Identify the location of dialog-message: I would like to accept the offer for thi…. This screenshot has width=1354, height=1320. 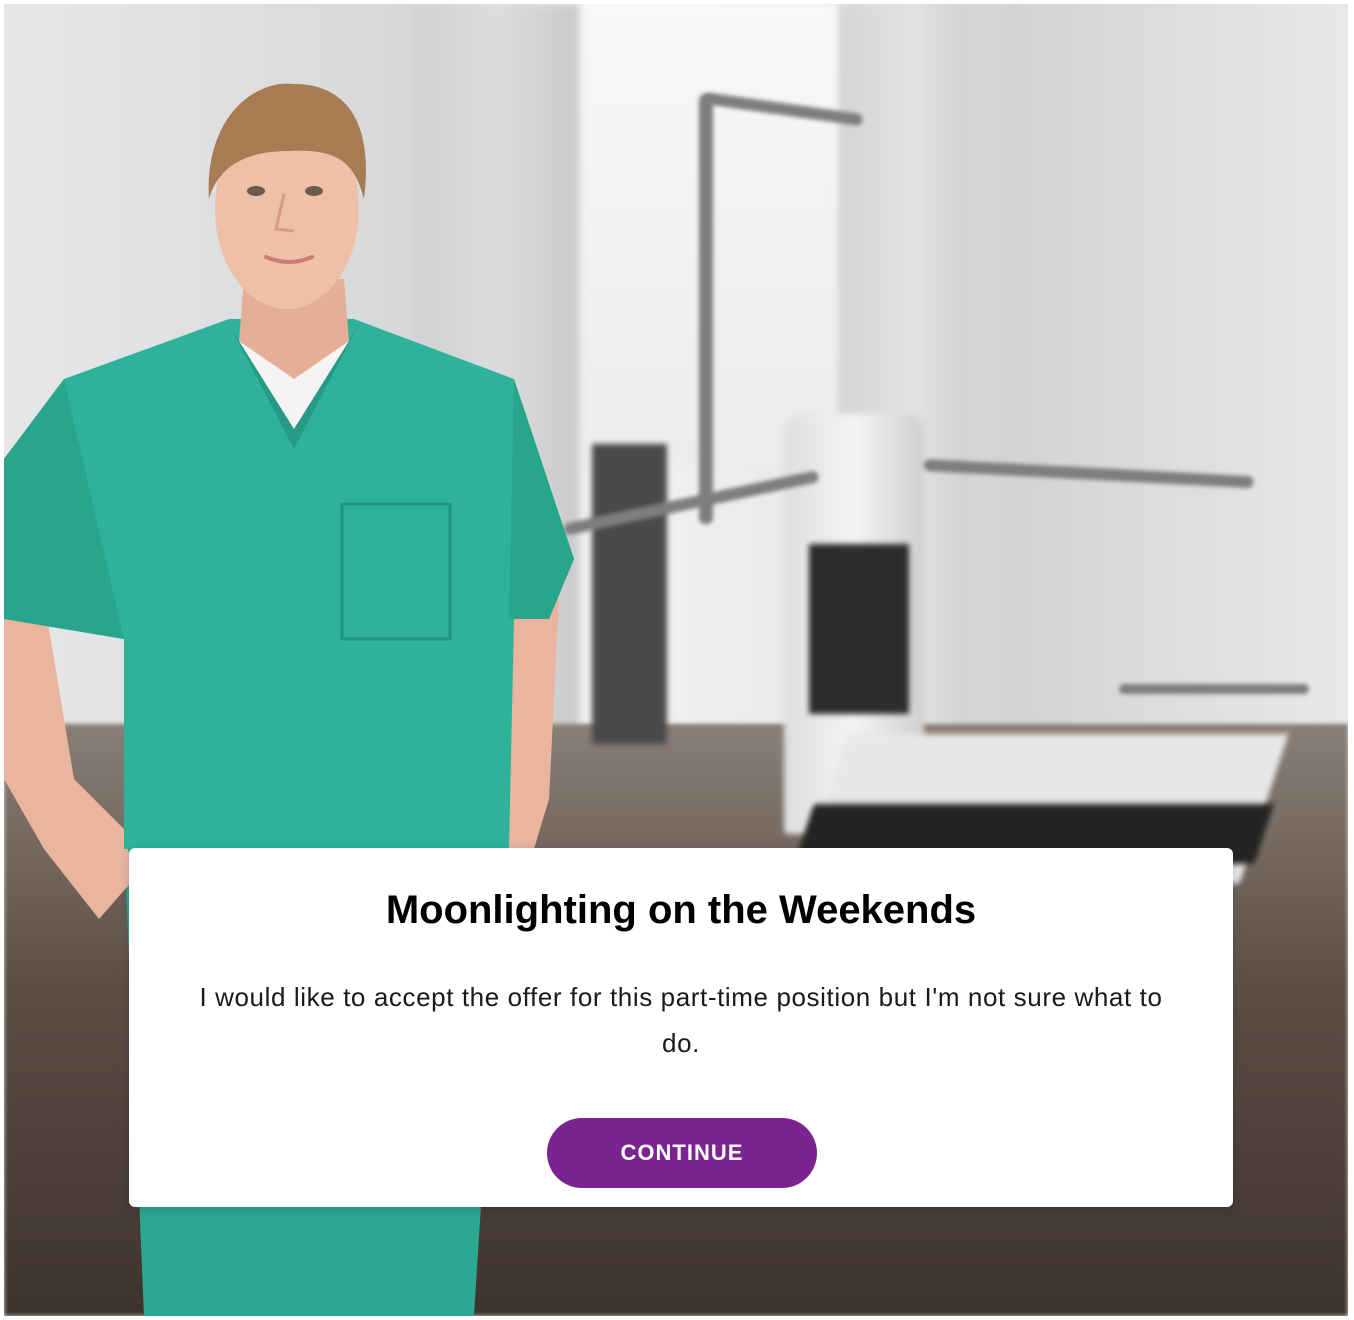
(681, 1020).